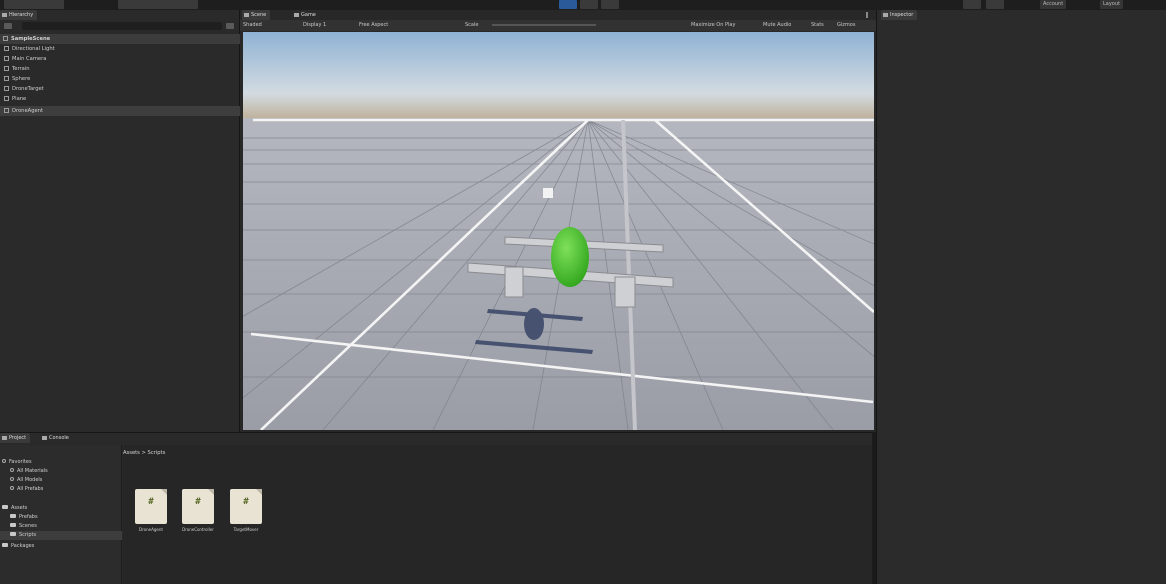  Describe the element at coordinates (29, 59) in the screenshot. I see `tree-item-label: Main Camera` at that location.